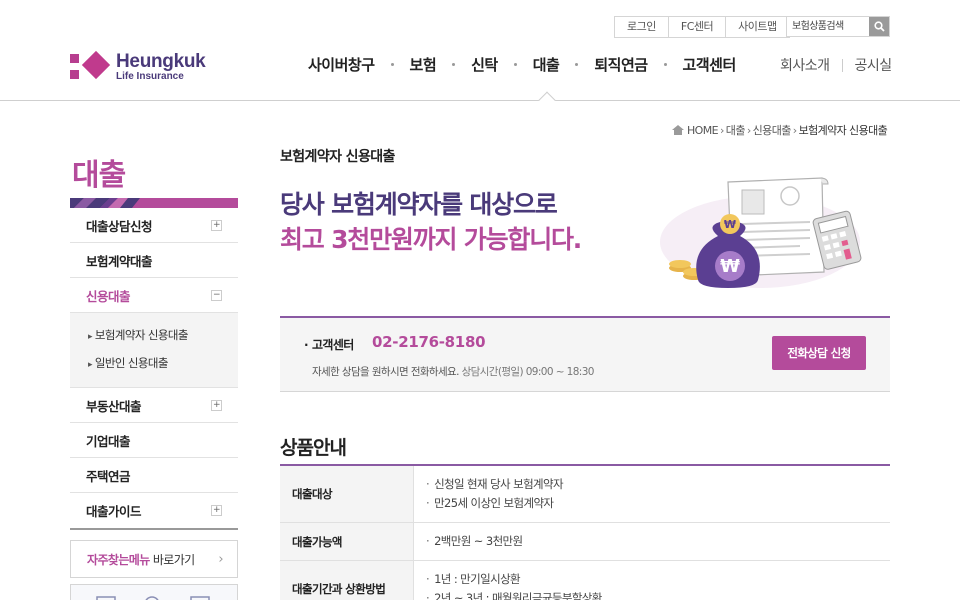 The width and height of the screenshot is (960, 600). What do you see at coordinates (153, 598) in the screenshot?
I see `quick-menu-icons` at bounding box center [153, 598].